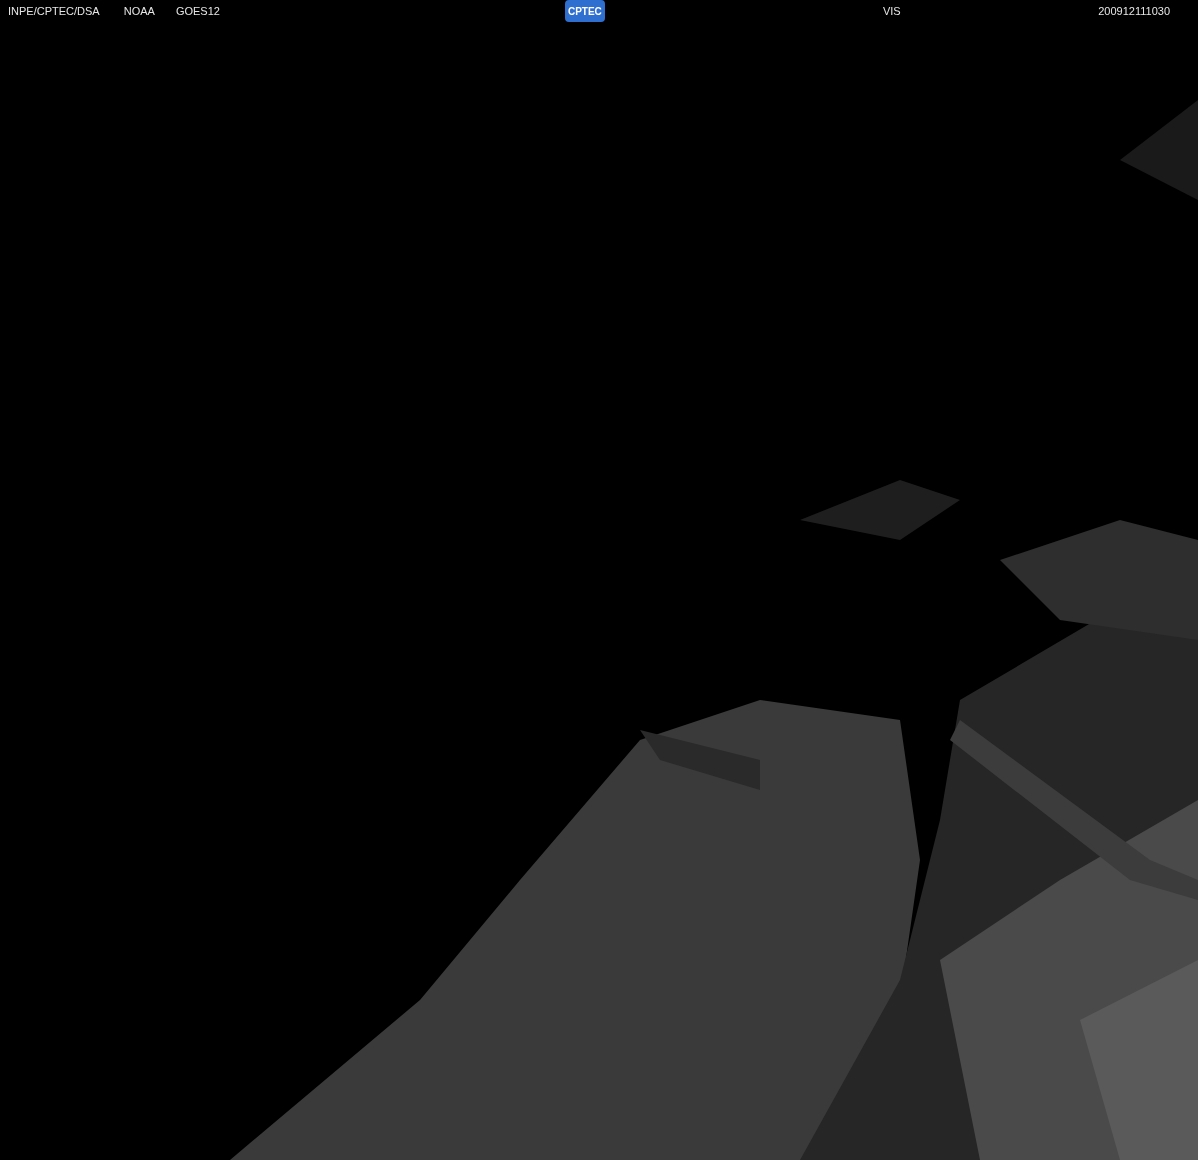 The height and width of the screenshot is (1160, 1198). What do you see at coordinates (139, 11) in the screenshot?
I see `agency-label: NOAA` at bounding box center [139, 11].